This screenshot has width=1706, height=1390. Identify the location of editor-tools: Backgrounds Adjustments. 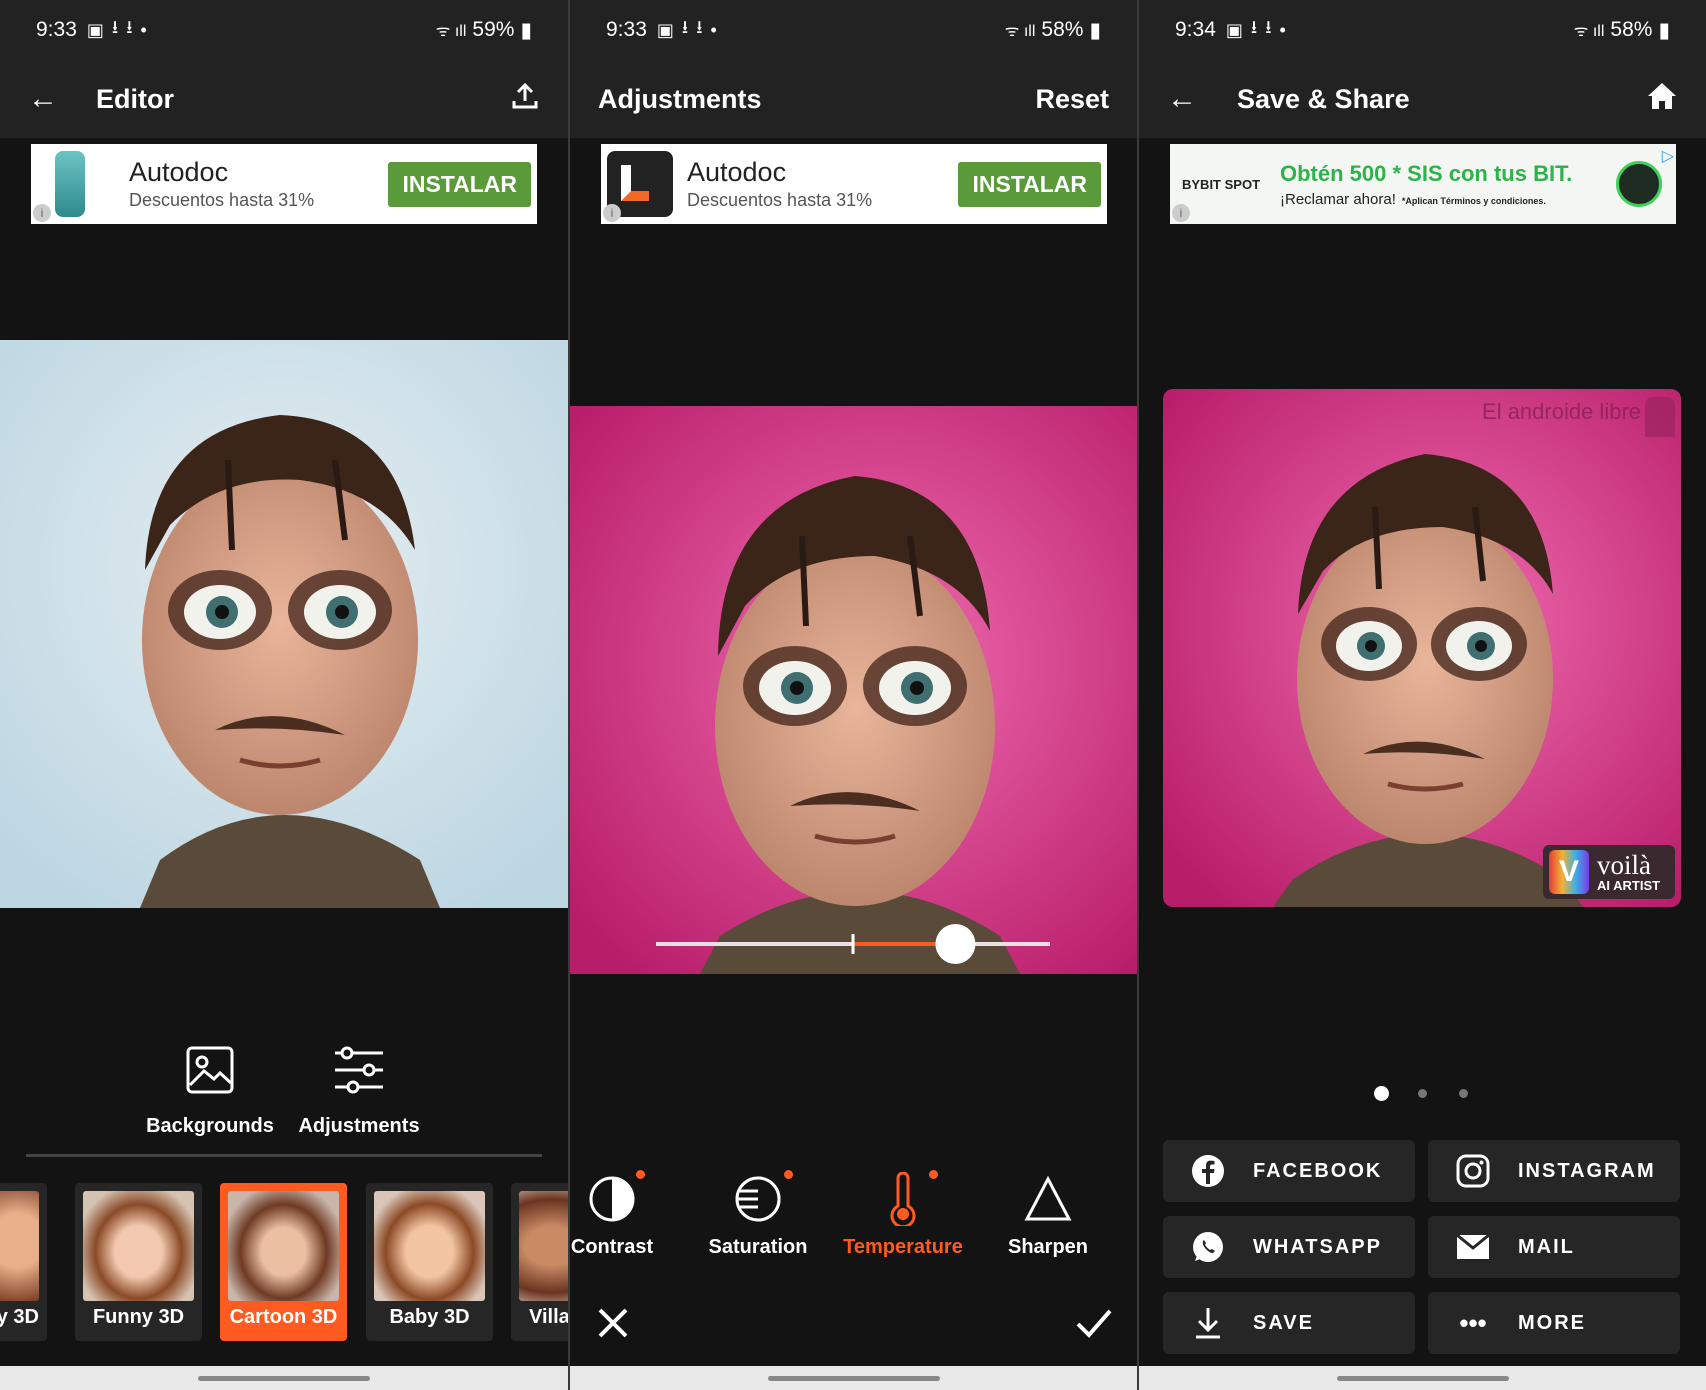
(287, 1091).